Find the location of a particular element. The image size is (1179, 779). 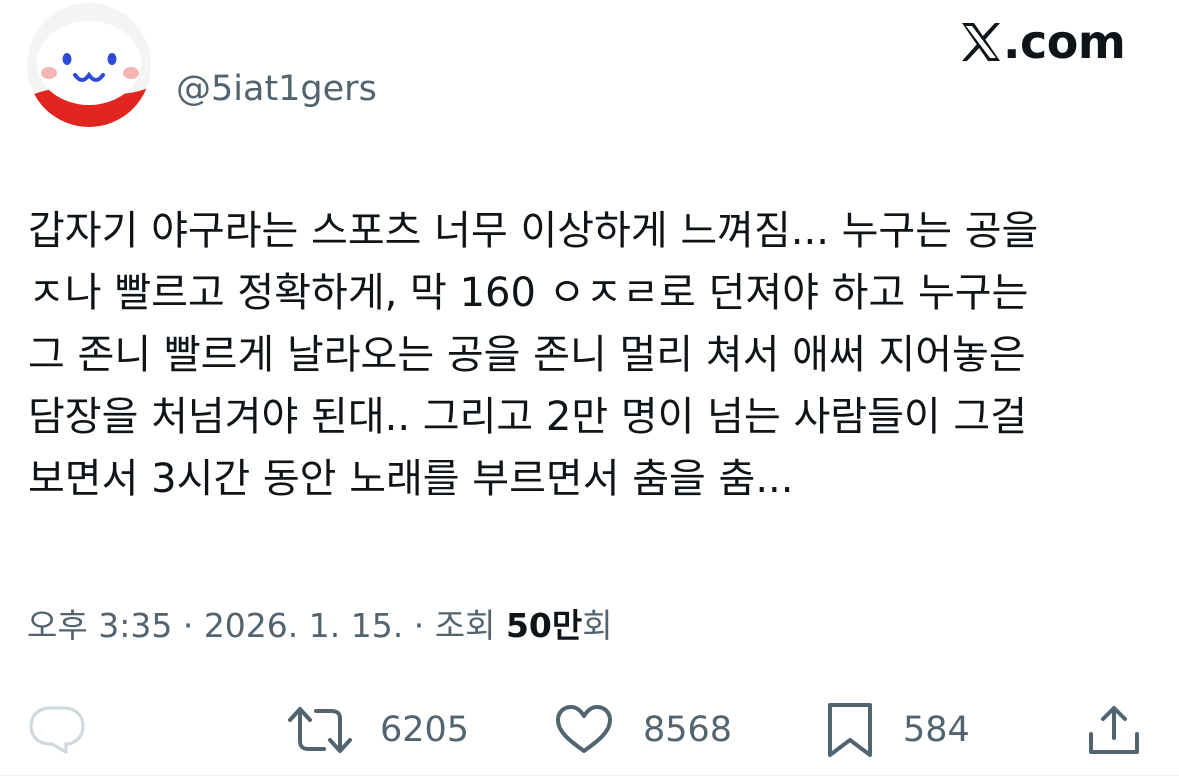

retweet-count: 6205 is located at coordinates (425, 730).